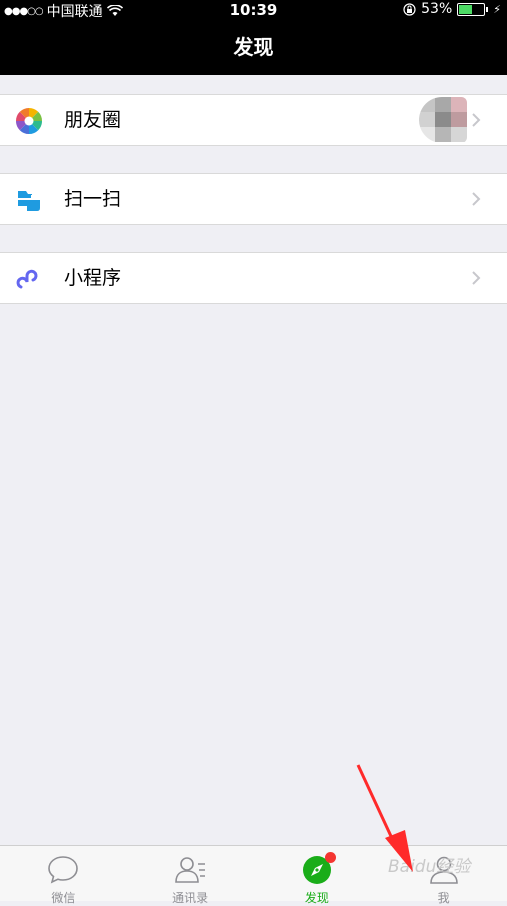 The image size is (507, 906). What do you see at coordinates (190, 898) in the screenshot?
I see `tab-contacts-label: 通讯录` at bounding box center [190, 898].